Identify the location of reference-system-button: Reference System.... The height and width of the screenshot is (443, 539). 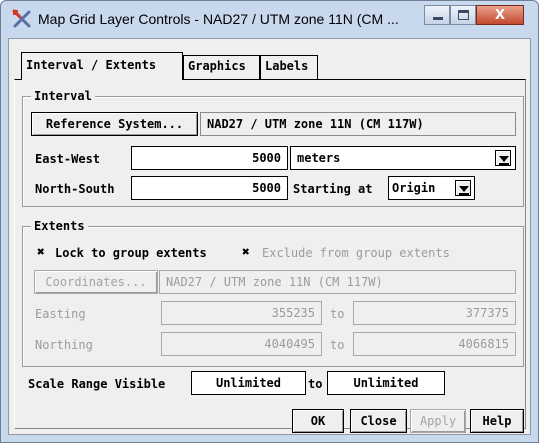
(114, 124).